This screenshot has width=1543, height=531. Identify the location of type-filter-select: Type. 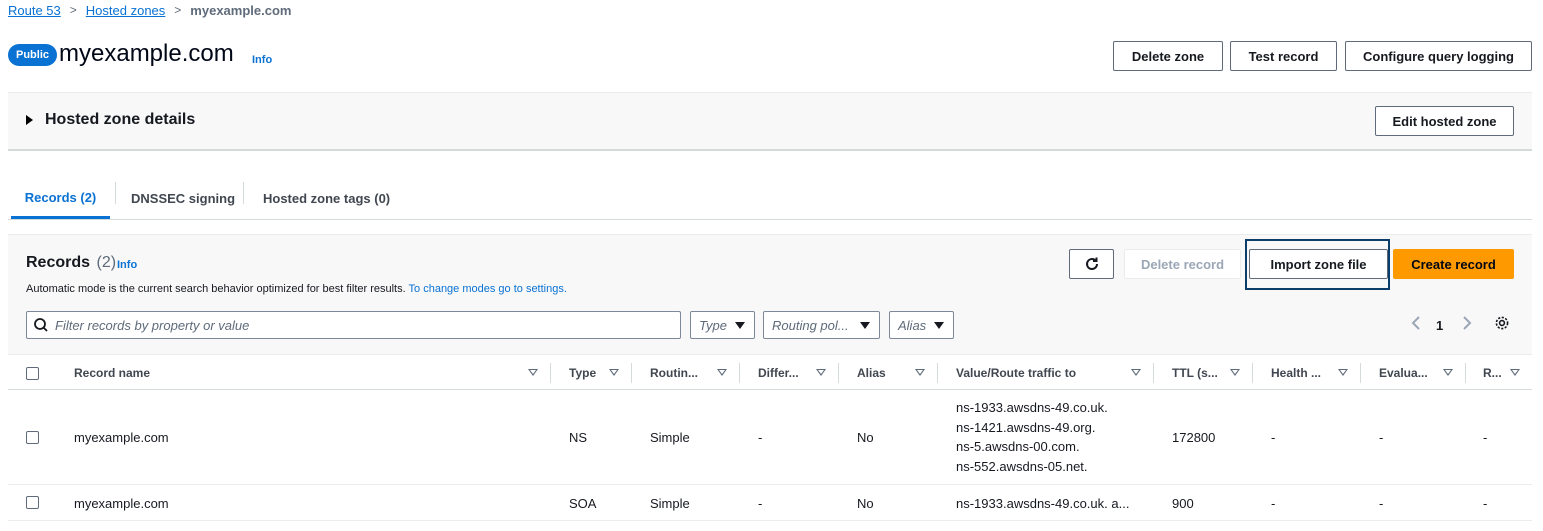
(722, 325).